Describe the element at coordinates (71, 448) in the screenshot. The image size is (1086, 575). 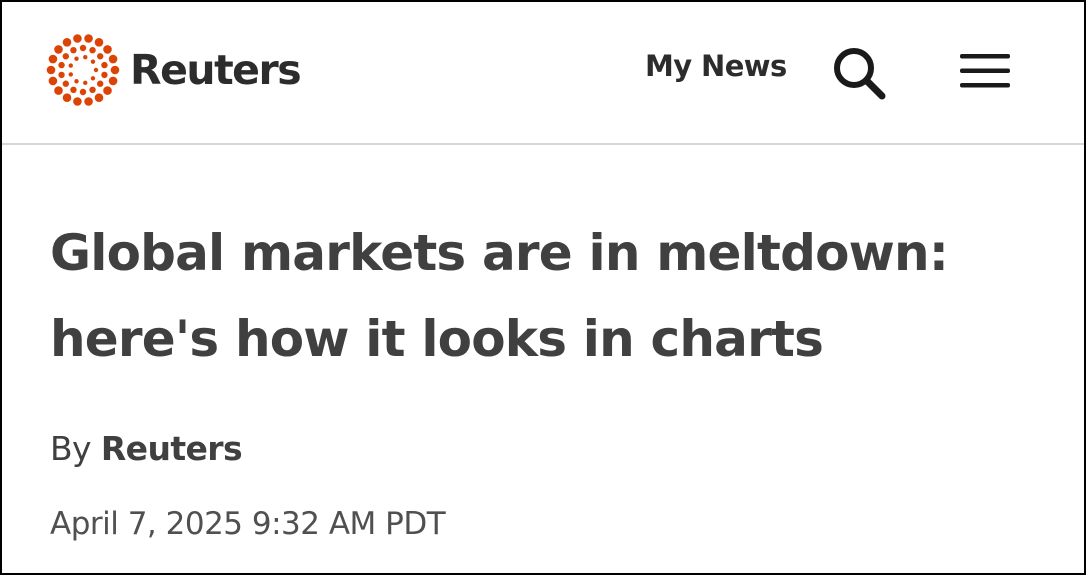
I see `byline-prefix: By` at that location.